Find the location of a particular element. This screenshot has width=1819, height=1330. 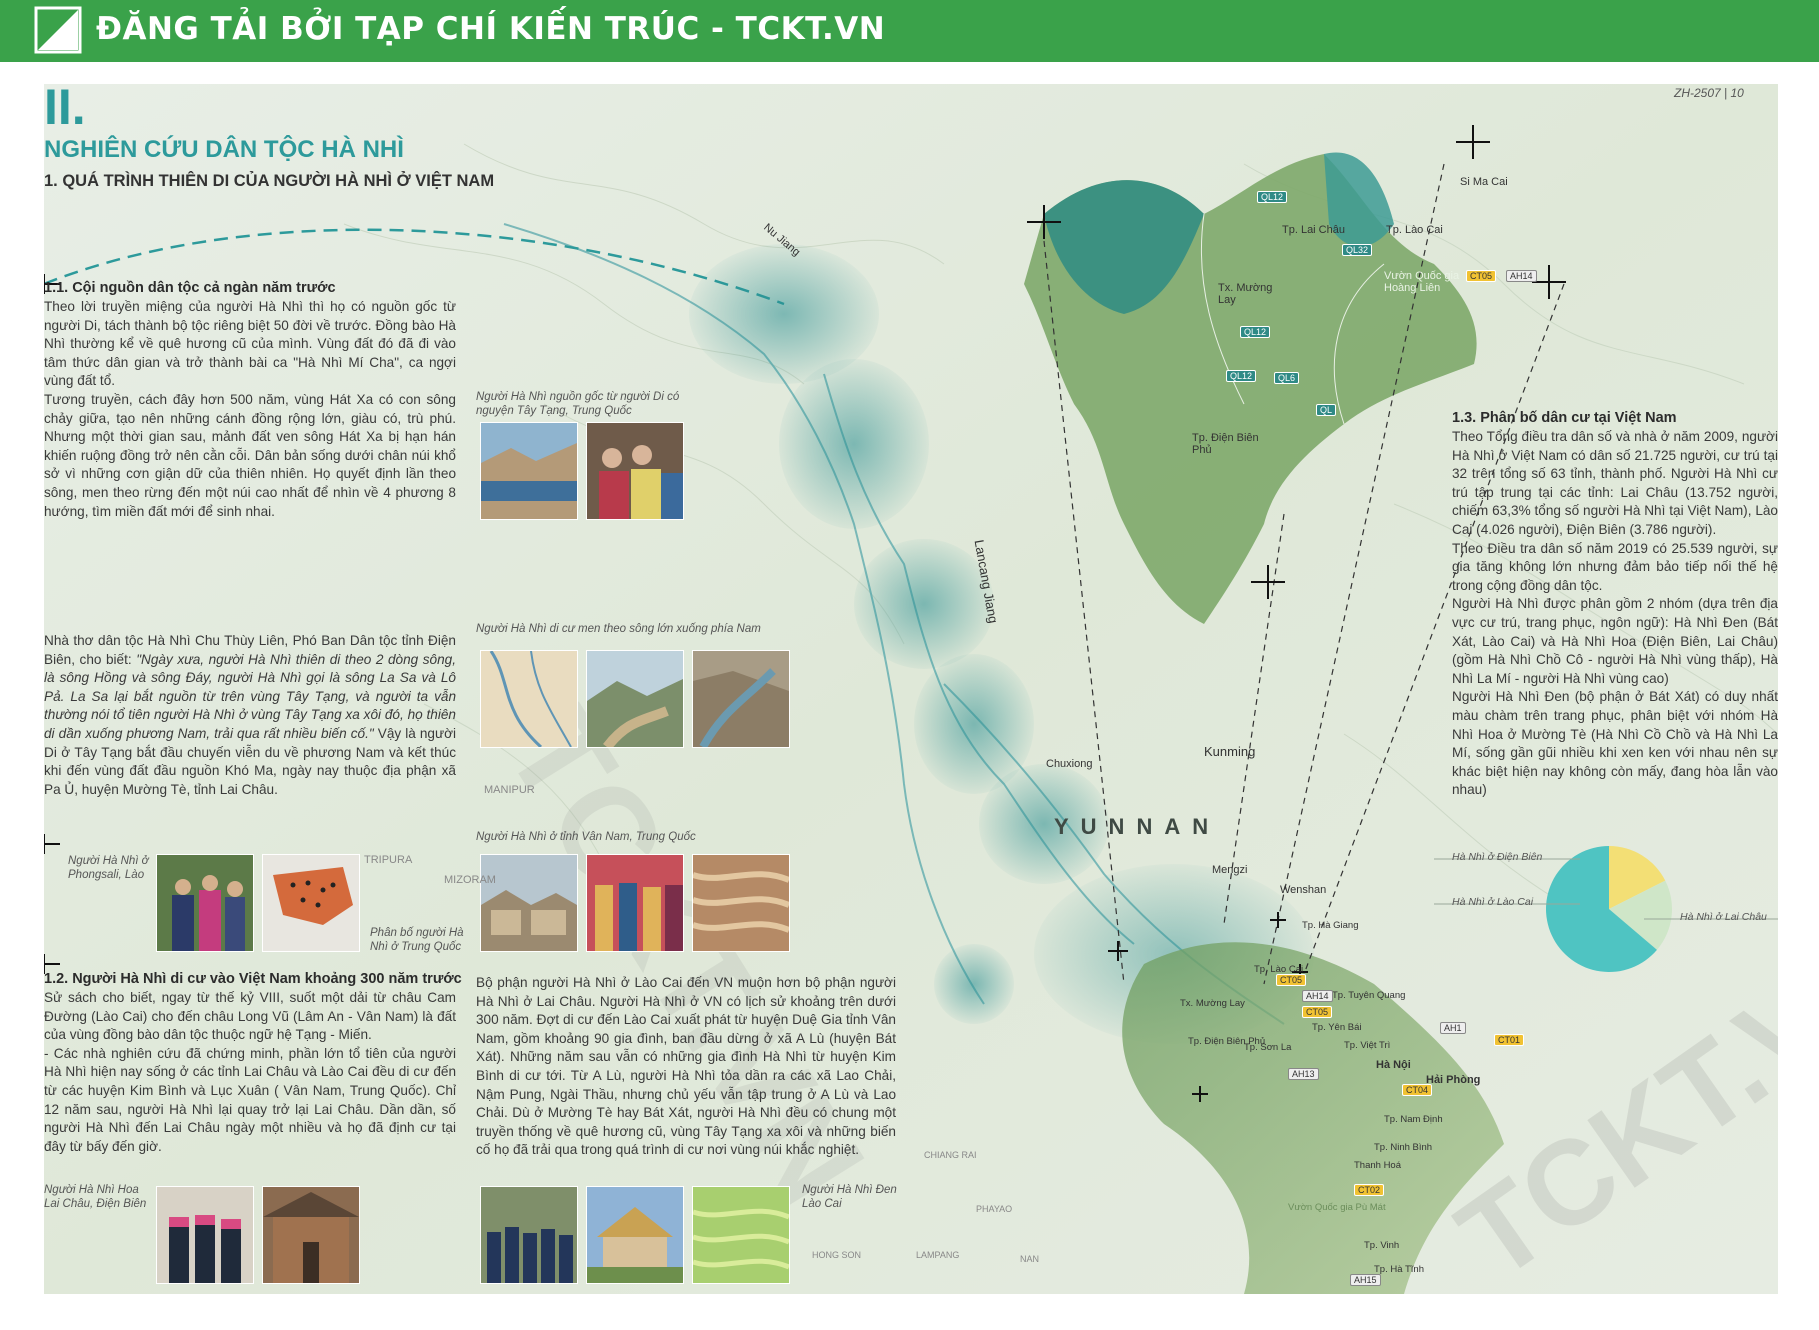

label-yunnan: YUNNAN is located at coordinates (1137, 826).